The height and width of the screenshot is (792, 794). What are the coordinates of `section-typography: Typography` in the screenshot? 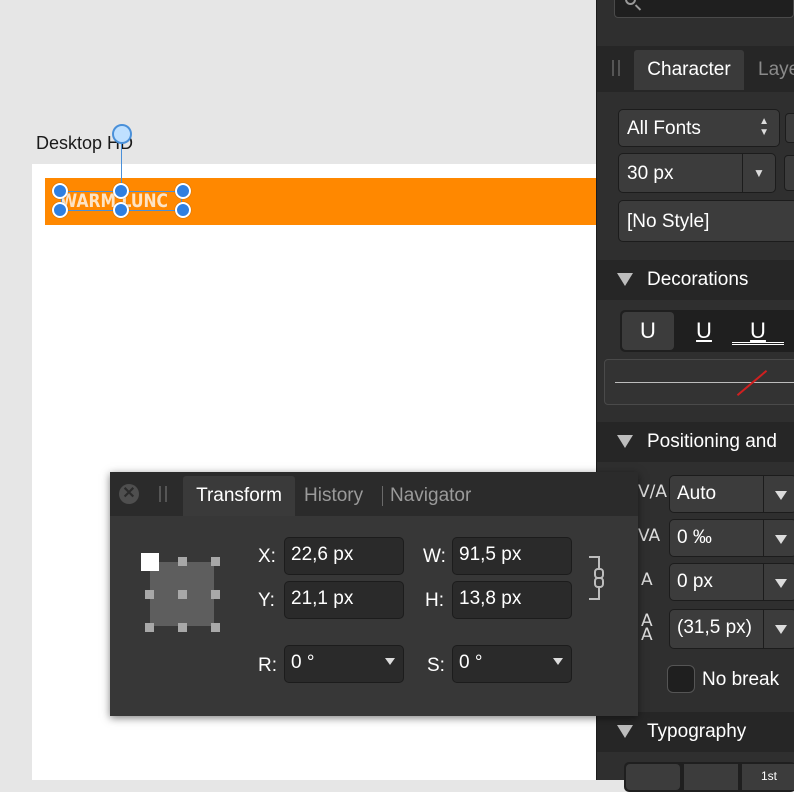 It's located at (695, 732).